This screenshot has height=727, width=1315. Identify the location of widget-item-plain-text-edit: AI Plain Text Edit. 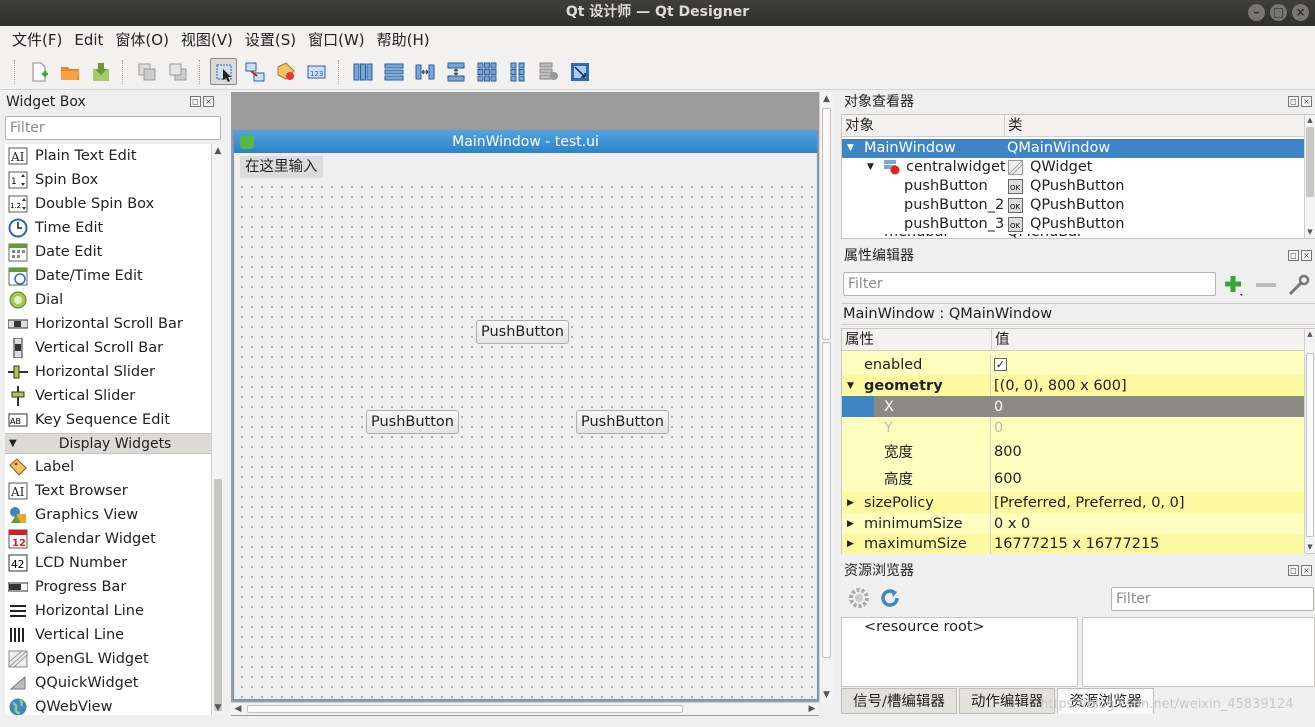
(108, 156).